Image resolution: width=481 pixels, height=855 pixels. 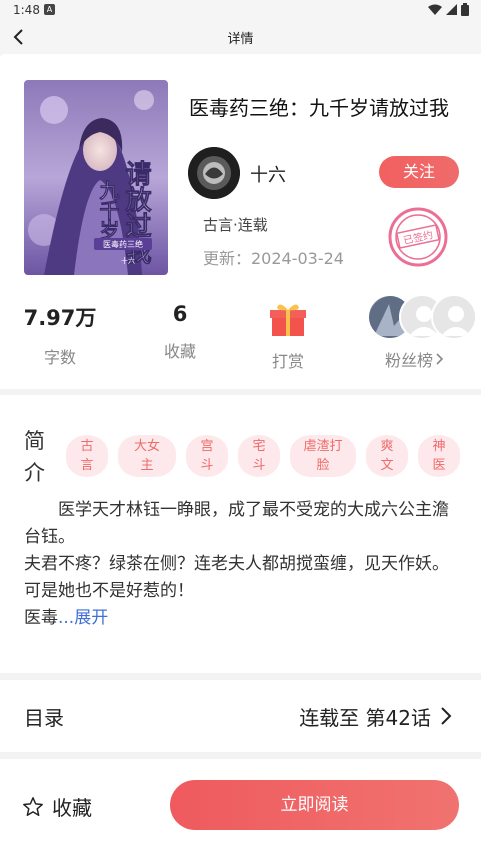 What do you see at coordinates (387, 456) in the screenshot?
I see `tag-item: 爽文` at bounding box center [387, 456].